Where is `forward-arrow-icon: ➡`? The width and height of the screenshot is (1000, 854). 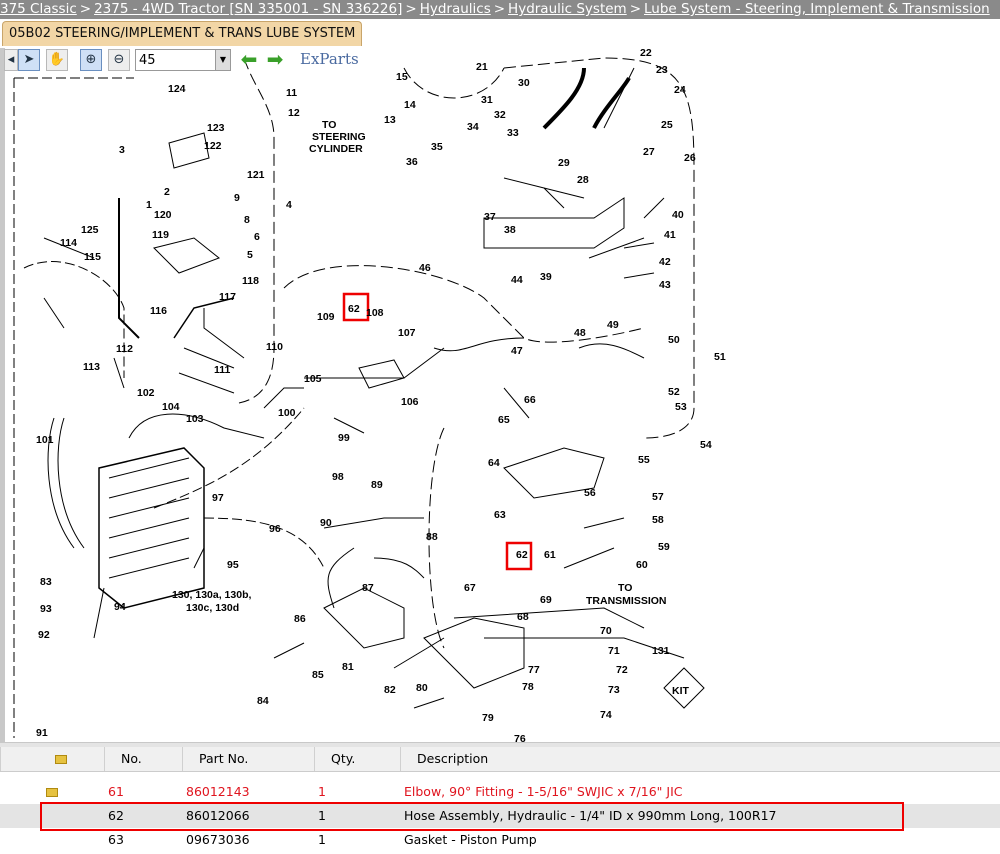
forward-arrow-icon: ➡ is located at coordinates (275, 60).